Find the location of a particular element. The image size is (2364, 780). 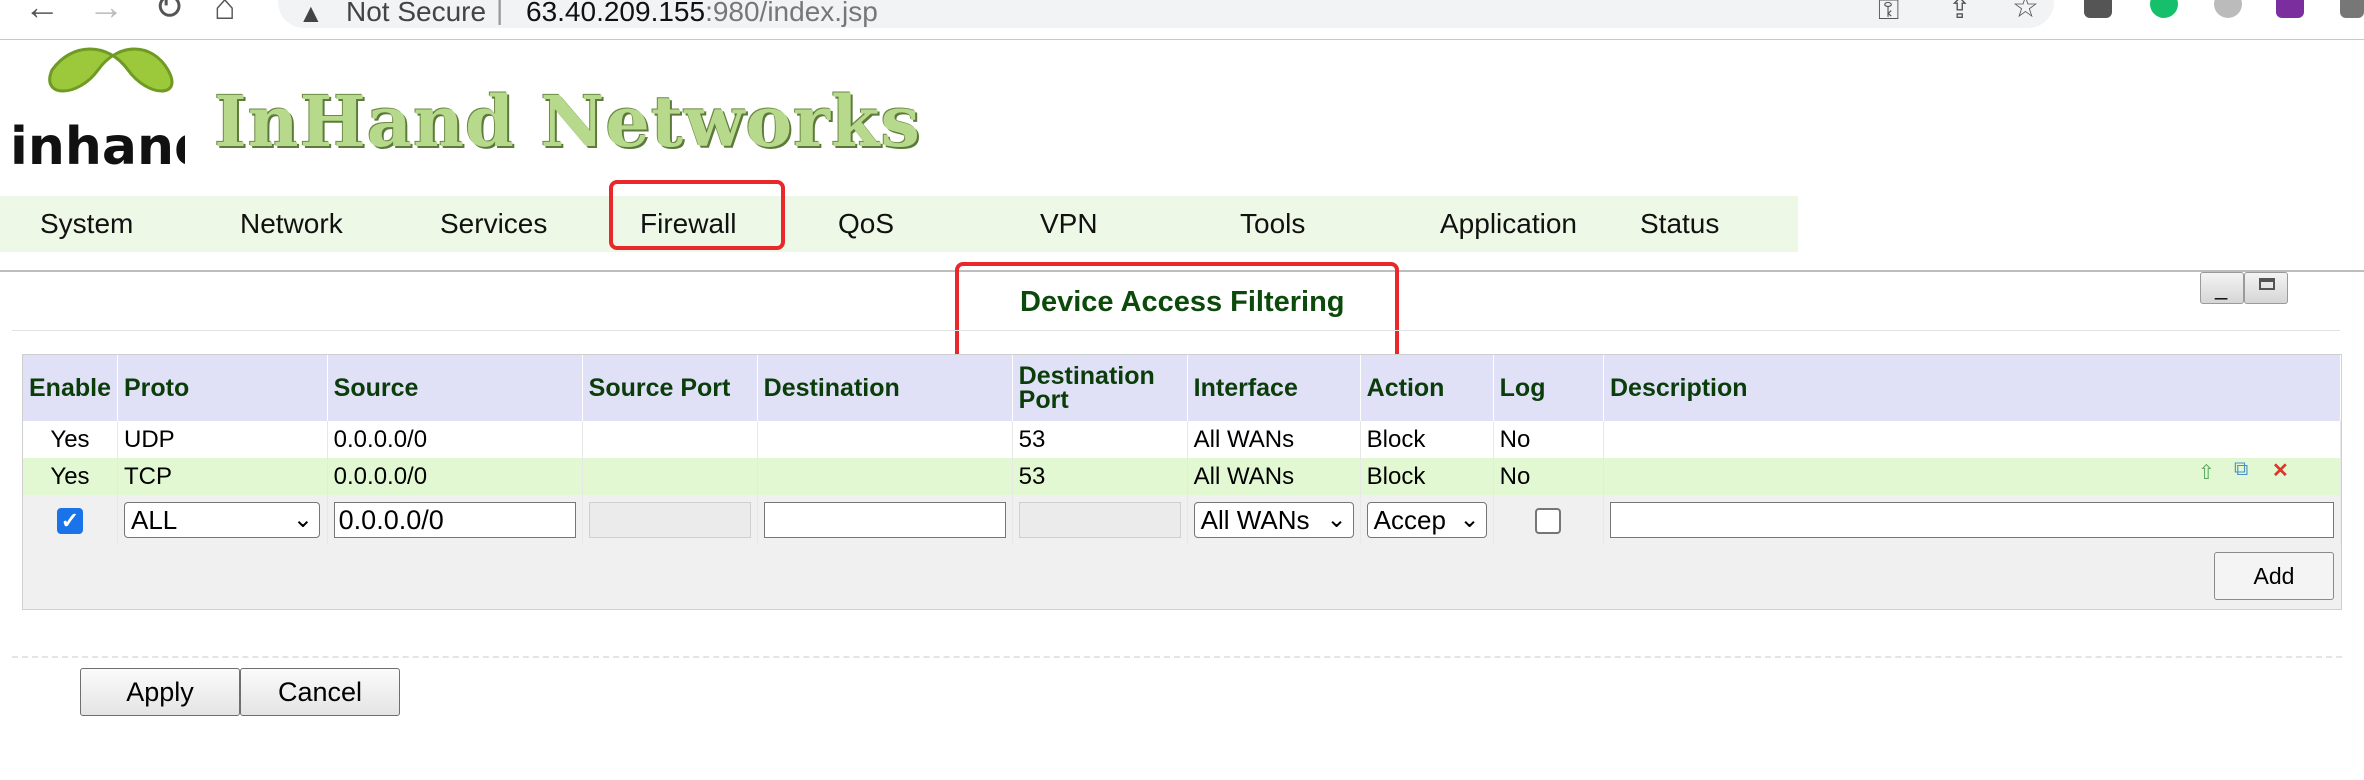

url-path: :980/index.jsp is located at coordinates (791, 13).